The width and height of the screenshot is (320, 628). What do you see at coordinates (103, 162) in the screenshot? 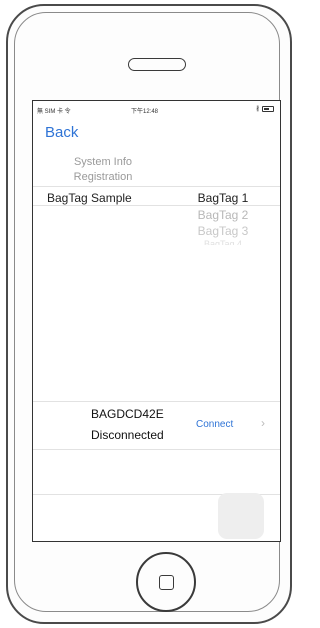
I see `tab-system-info: System Info` at bounding box center [103, 162].